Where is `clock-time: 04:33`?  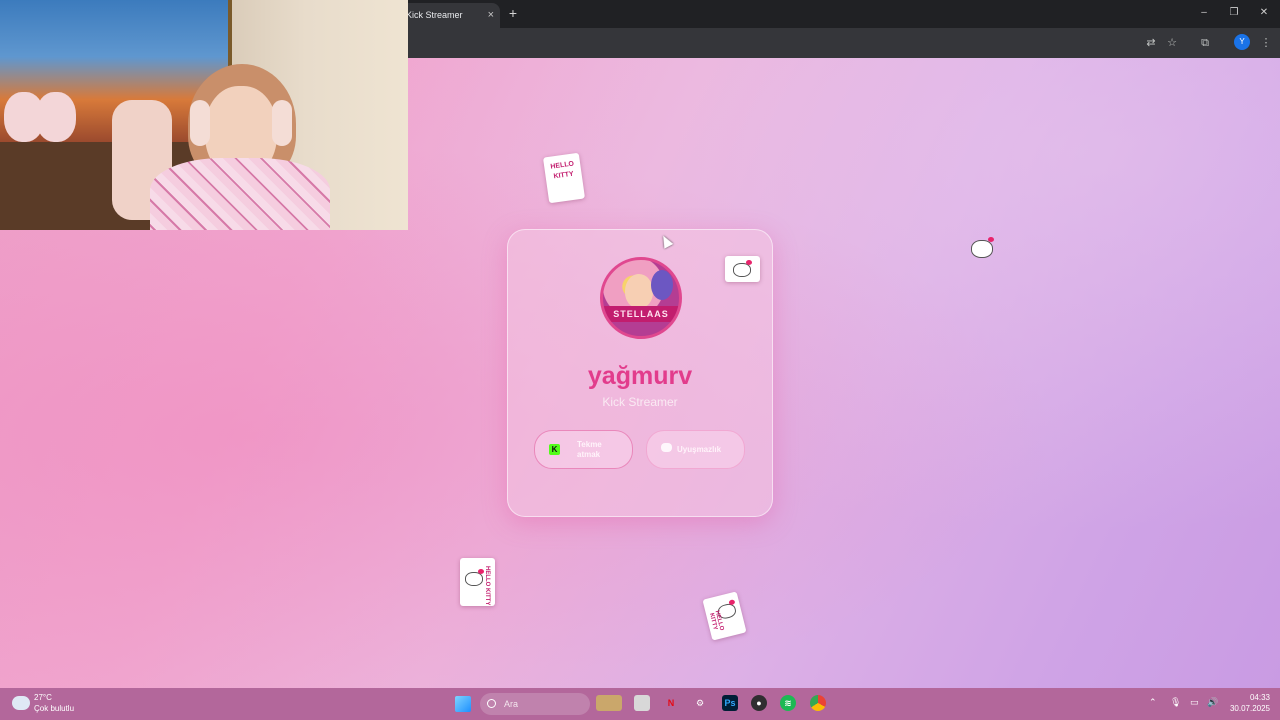
clock-time: 04:33 is located at coordinates (1253, 697).